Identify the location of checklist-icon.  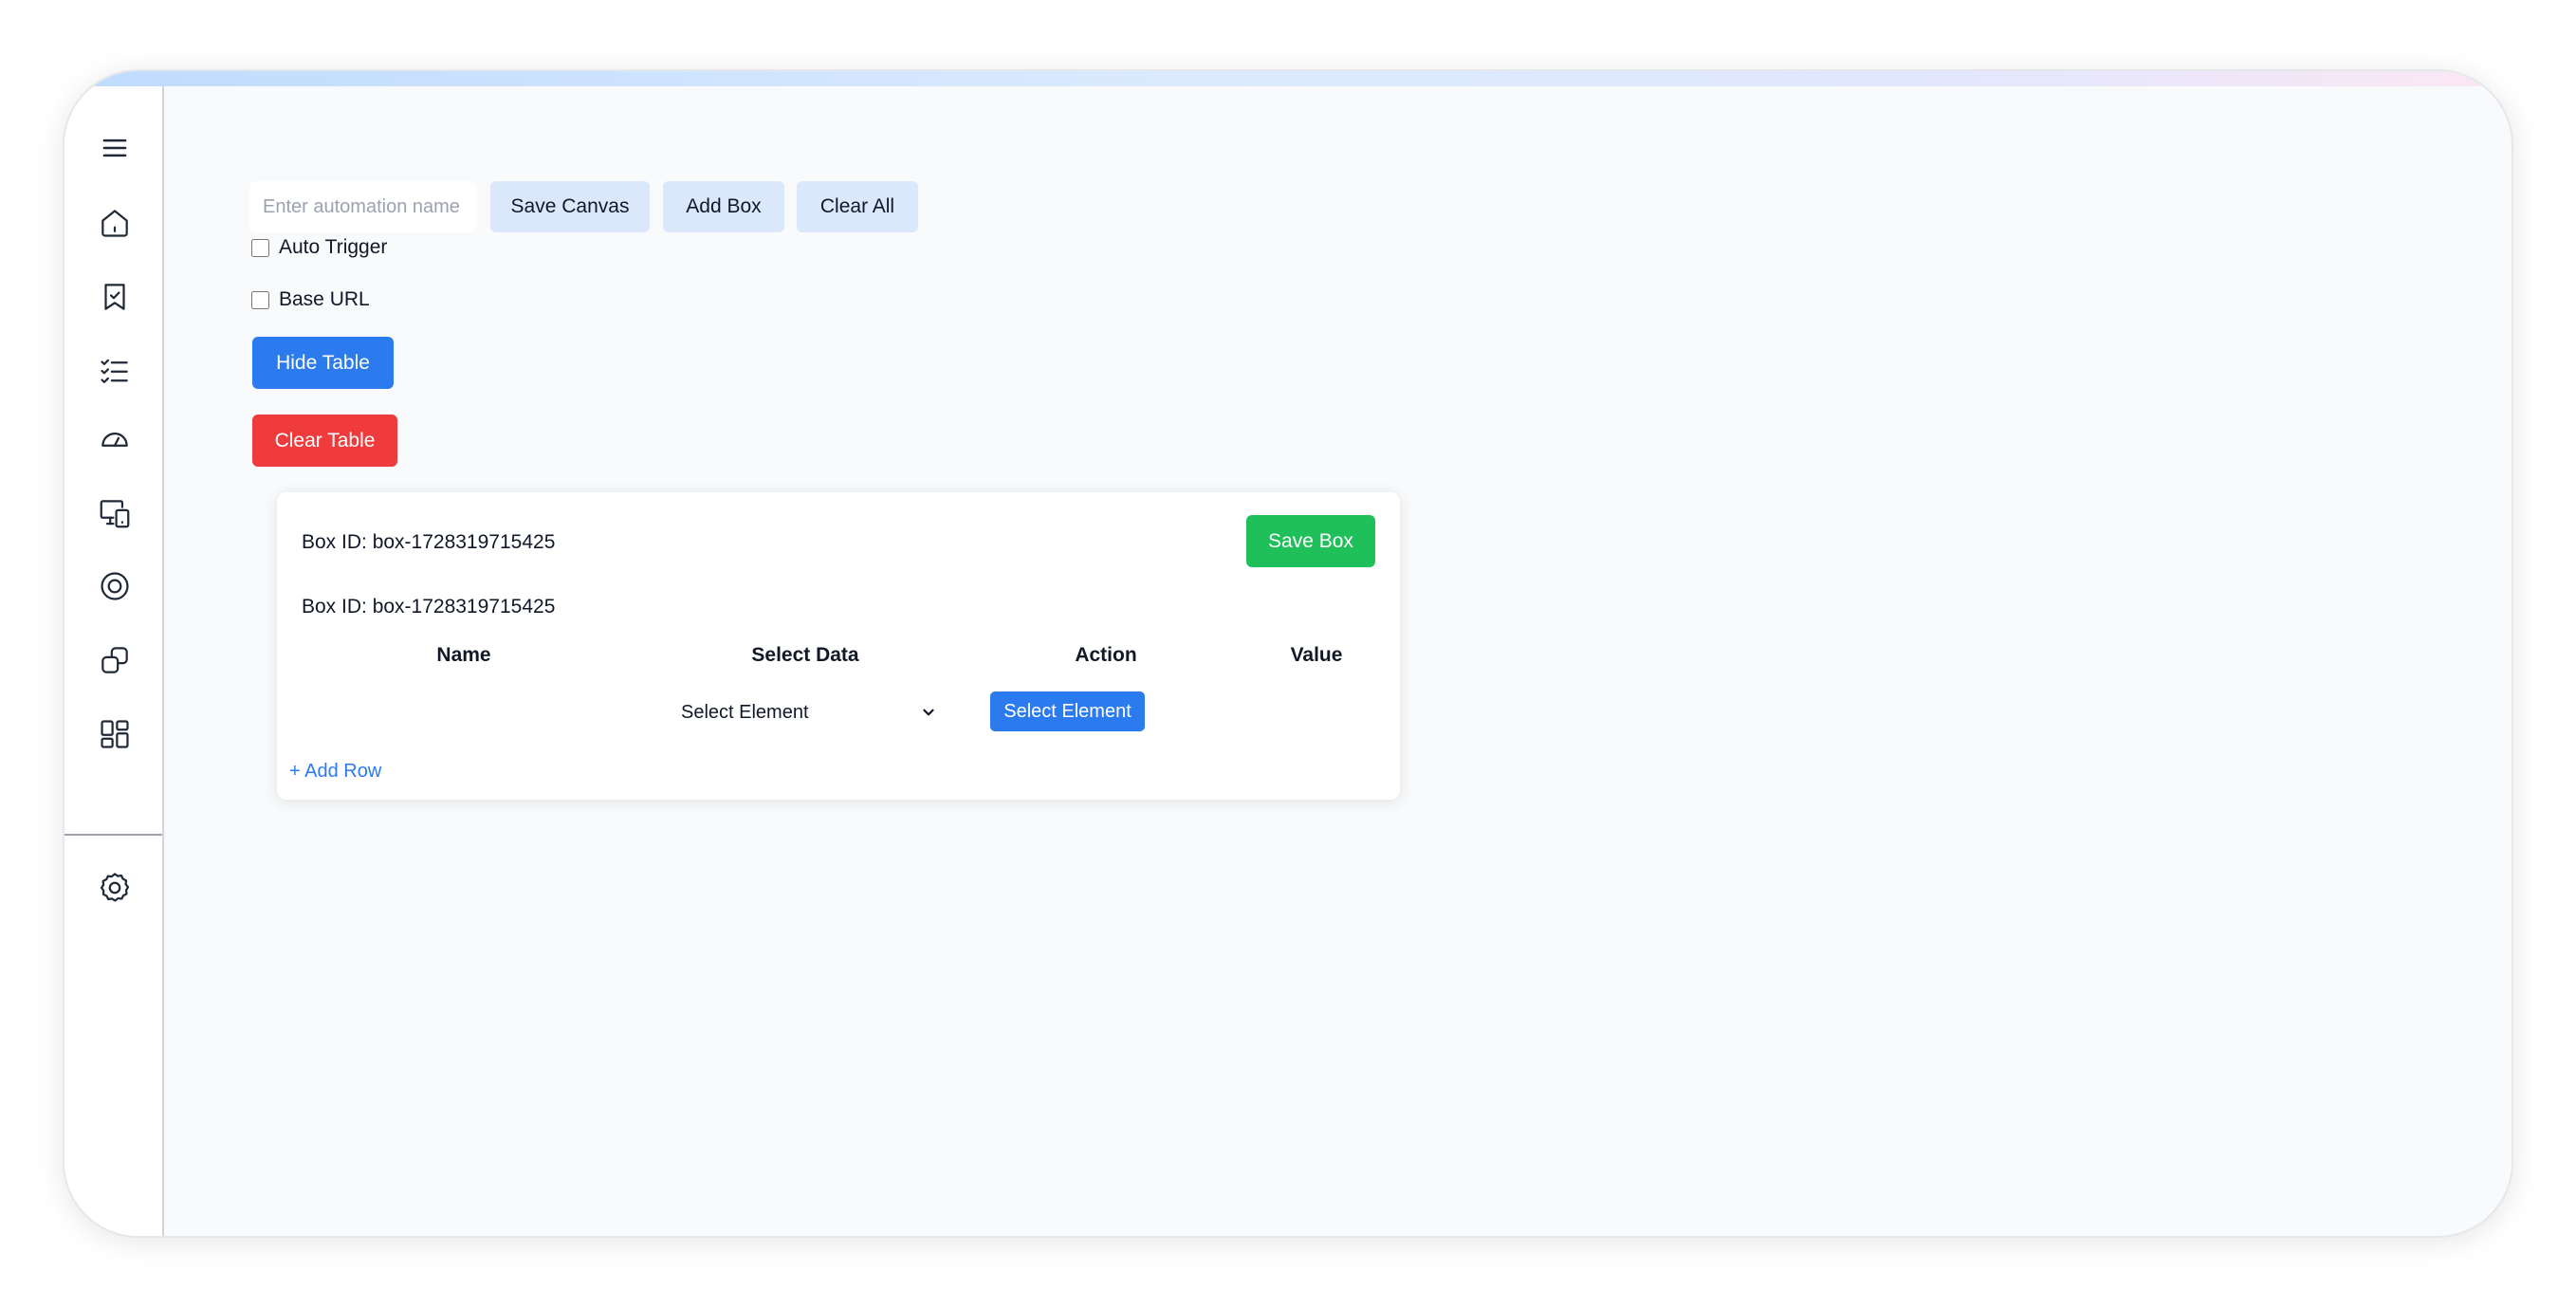
(115, 371).